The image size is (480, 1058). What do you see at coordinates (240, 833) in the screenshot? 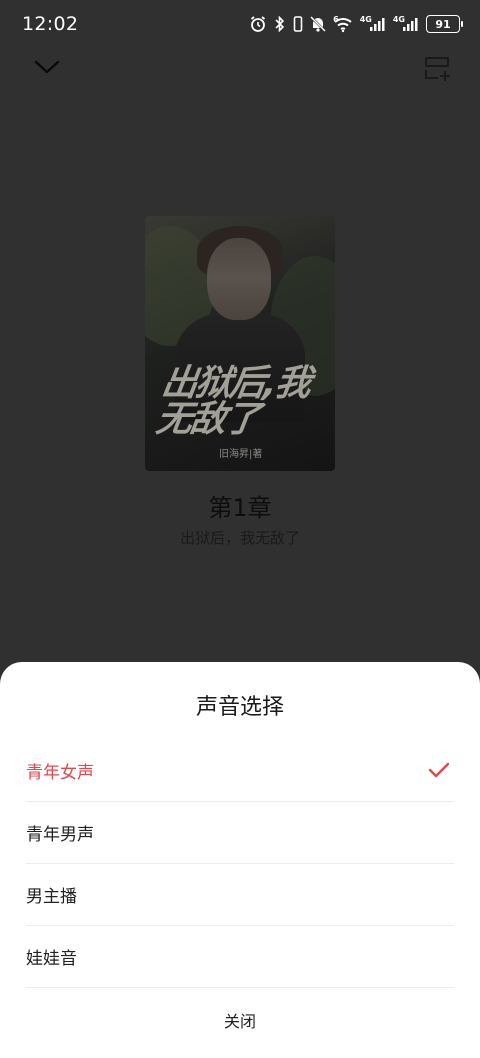
I see `voice-option: 青年男声` at bounding box center [240, 833].